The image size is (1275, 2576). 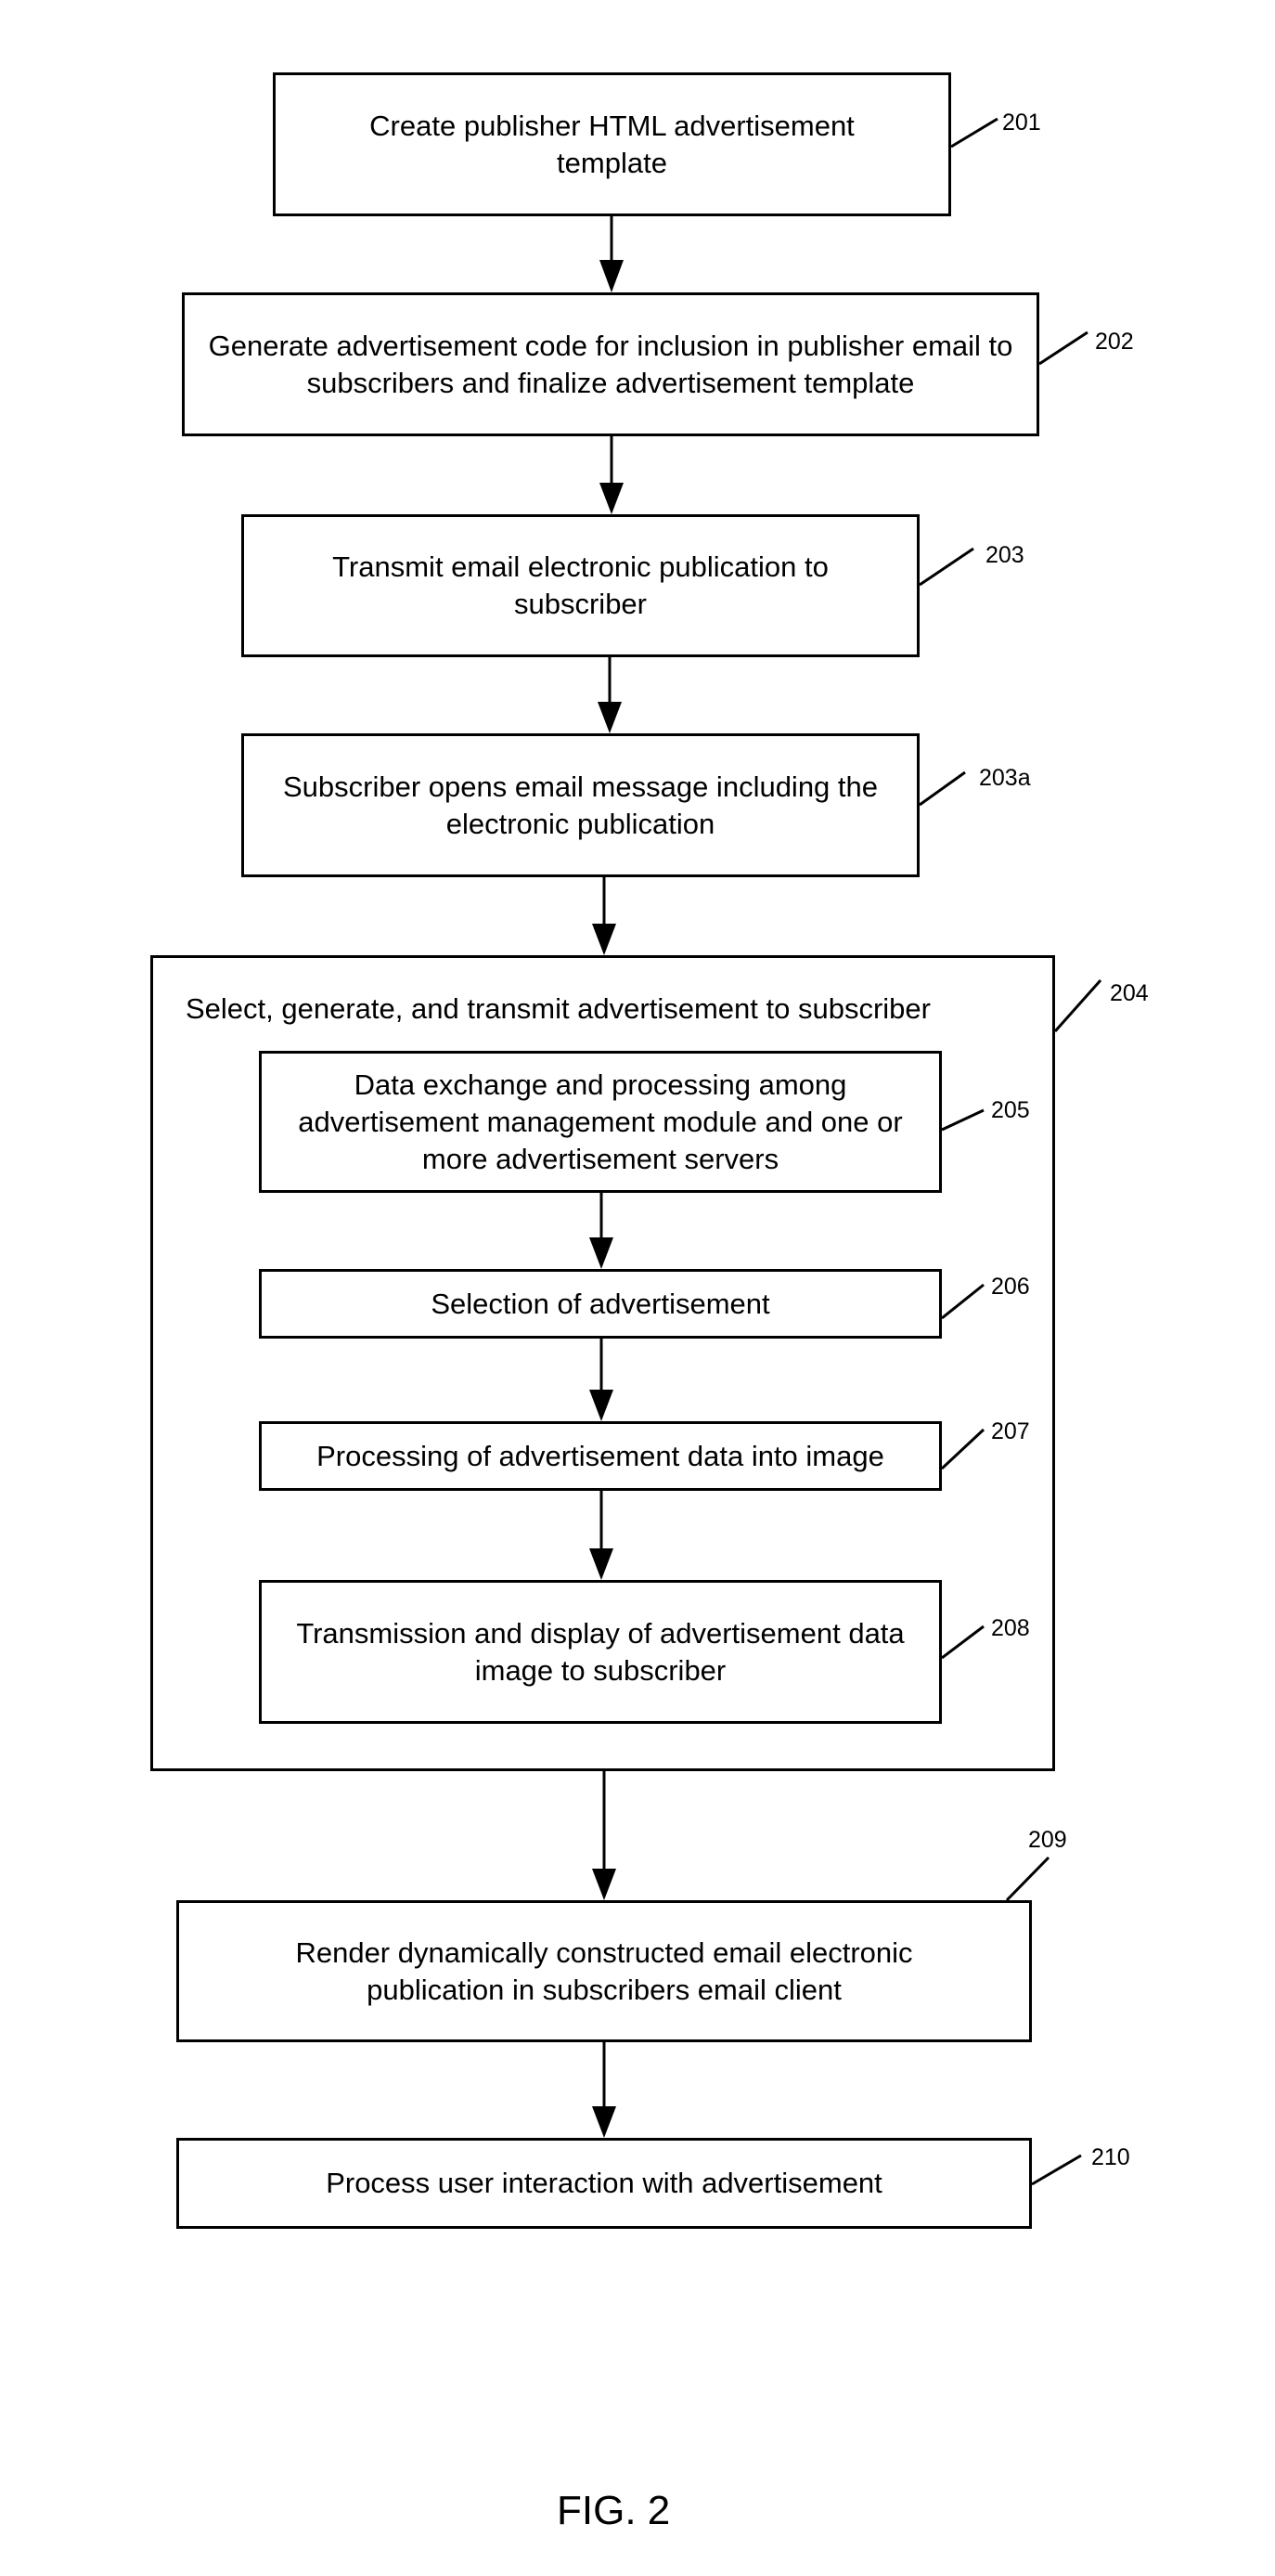 What do you see at coordinates (1005, 778) in the screenshot?
I see `ref-203a: 203a` at bounding box center [1005, 778].